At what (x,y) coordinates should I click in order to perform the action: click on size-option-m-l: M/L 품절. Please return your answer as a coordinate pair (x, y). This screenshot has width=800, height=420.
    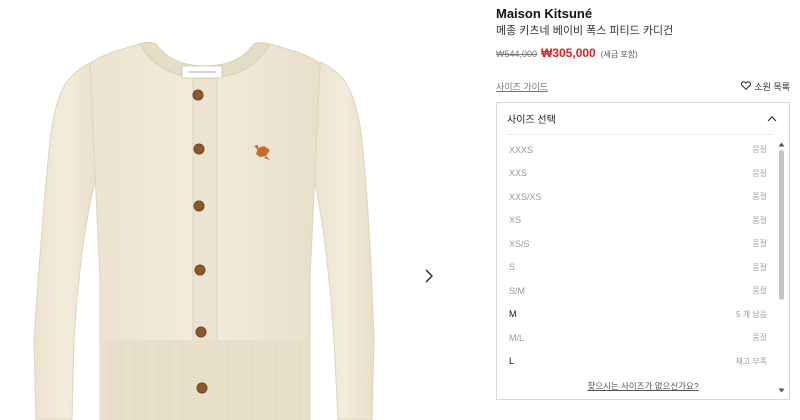
    Looking at the image, I should click on (637, 338).